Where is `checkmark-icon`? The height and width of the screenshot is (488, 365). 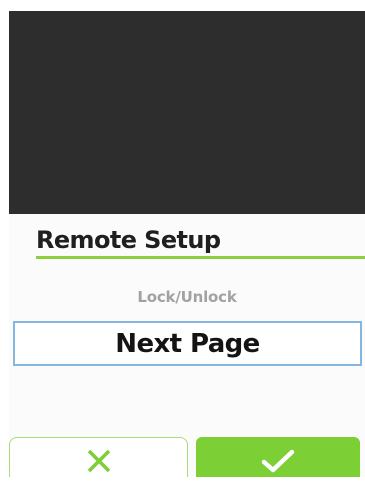 checkmark-icon is located at coordinates (278, 461).